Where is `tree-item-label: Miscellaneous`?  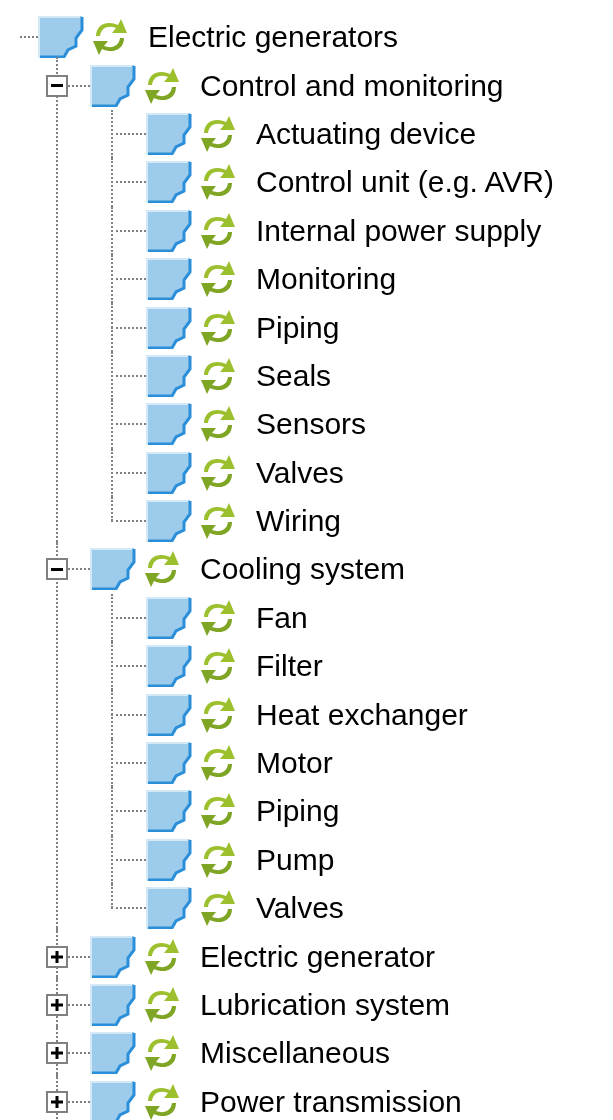
tree-item-label: Miscellaneous is located at coordinates (295, 1053).